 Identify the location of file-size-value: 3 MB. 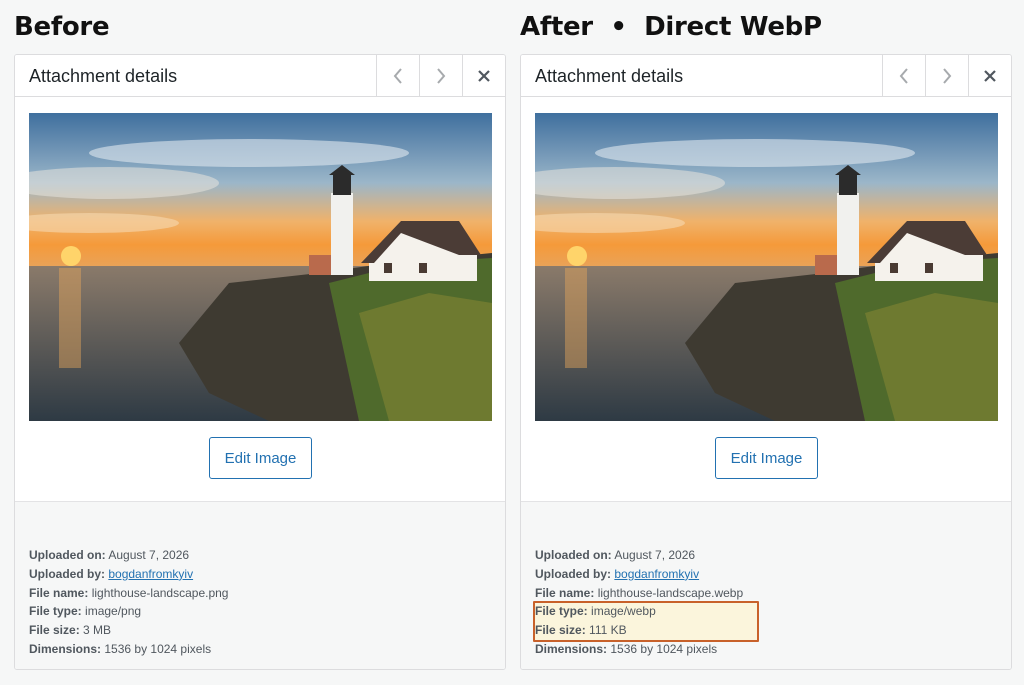
(97, 630).